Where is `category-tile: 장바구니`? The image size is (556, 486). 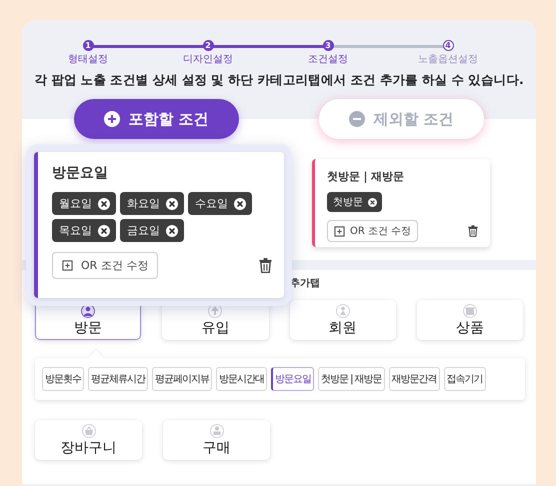
category-tile: 장바구니 is located at coordinates (88, 440).